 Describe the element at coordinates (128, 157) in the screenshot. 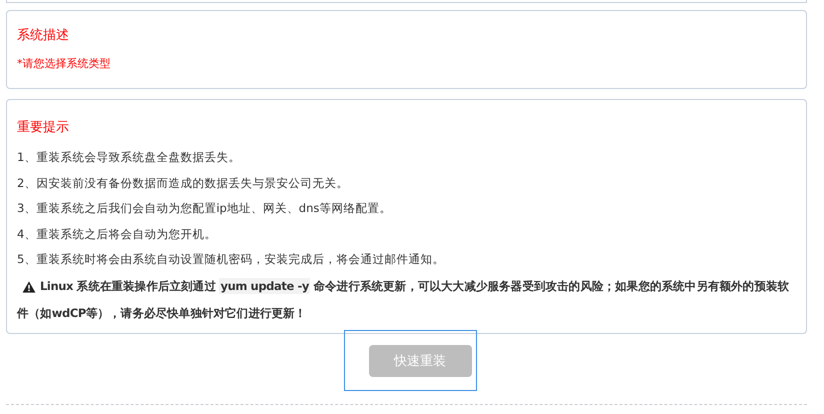

I see `notice-item: 1、重装系统会导致系统盘全盘数据丢失。` at that location.